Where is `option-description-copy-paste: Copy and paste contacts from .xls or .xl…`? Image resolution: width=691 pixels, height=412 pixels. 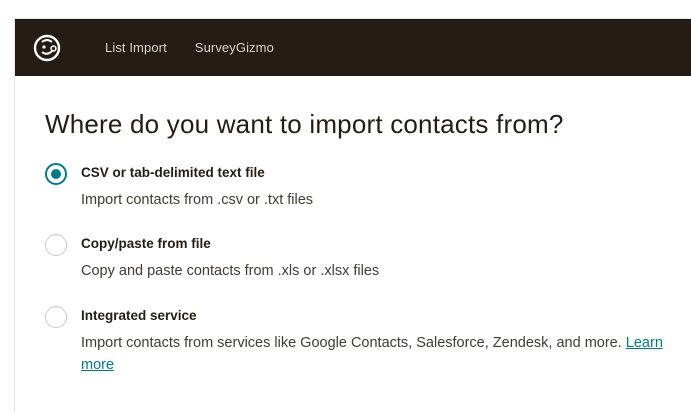 option-description-copy-paste: Copy and paste contacts from .xls or .xl… is located at coordinates (230, 271).